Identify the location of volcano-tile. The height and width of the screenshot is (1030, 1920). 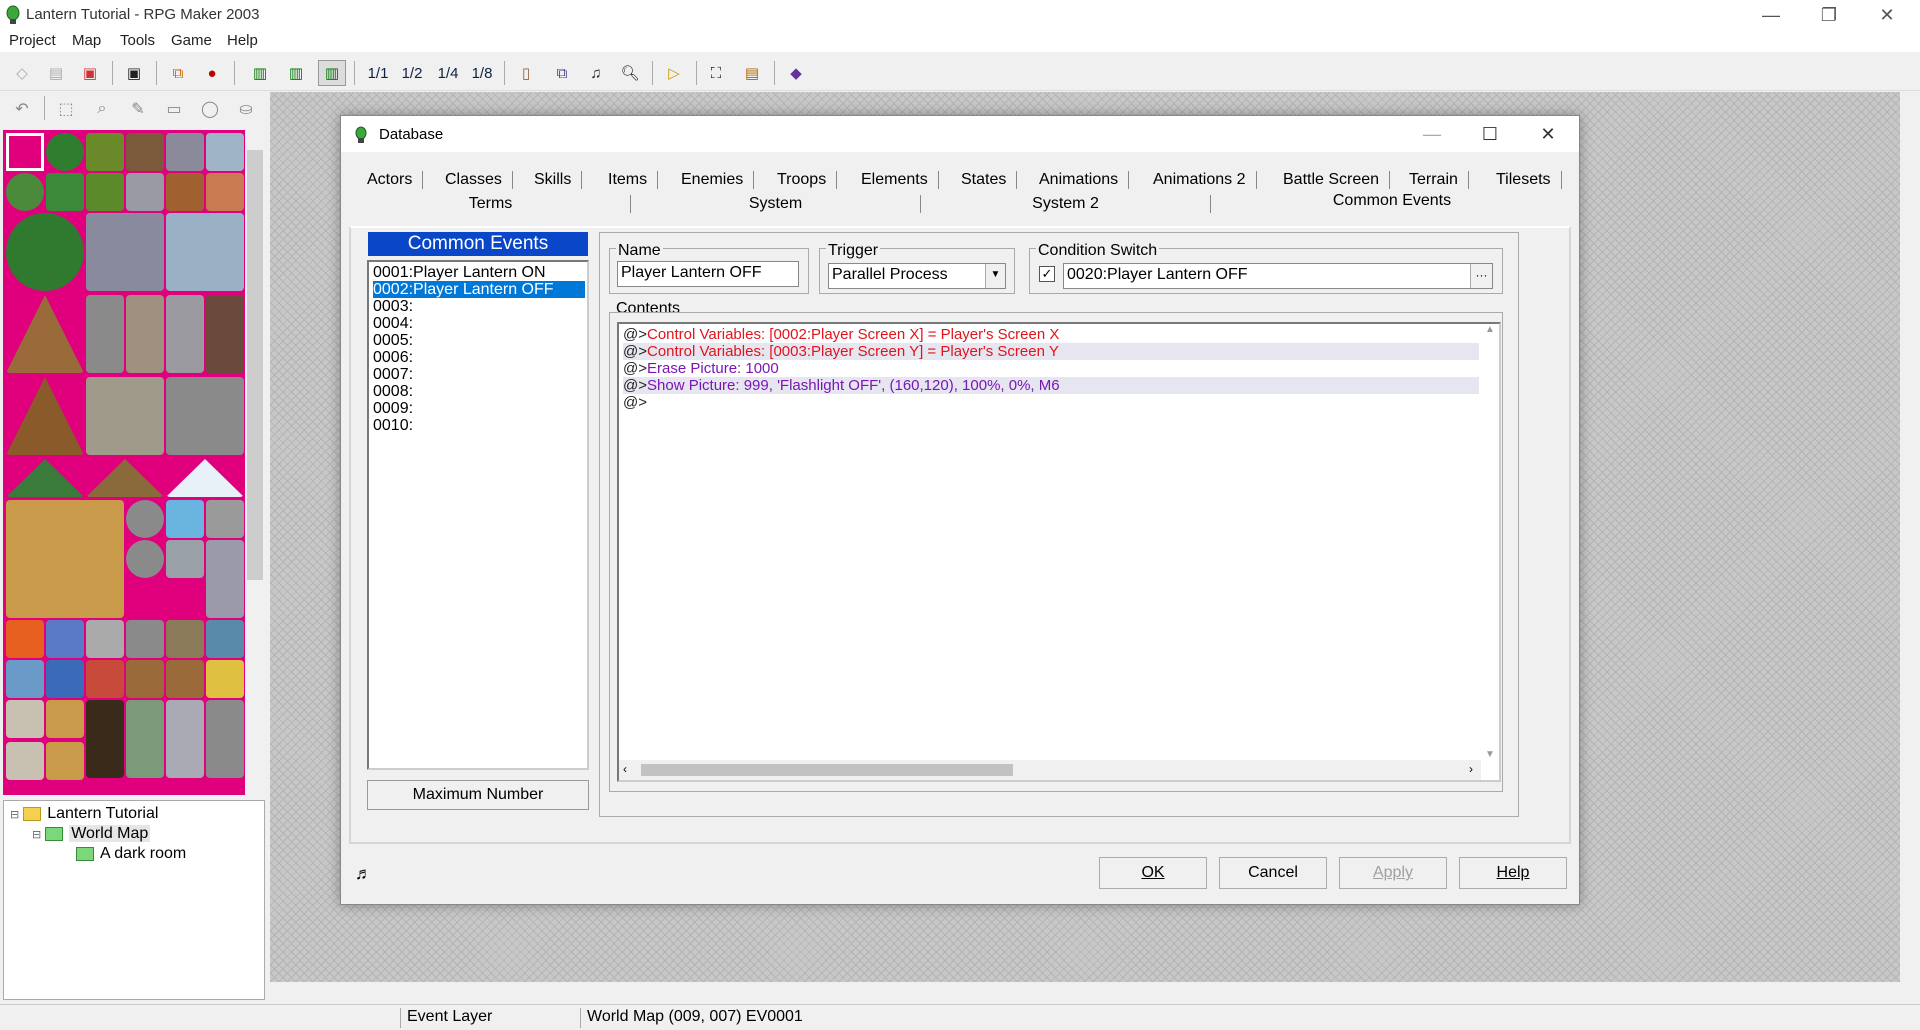
(45, 416).